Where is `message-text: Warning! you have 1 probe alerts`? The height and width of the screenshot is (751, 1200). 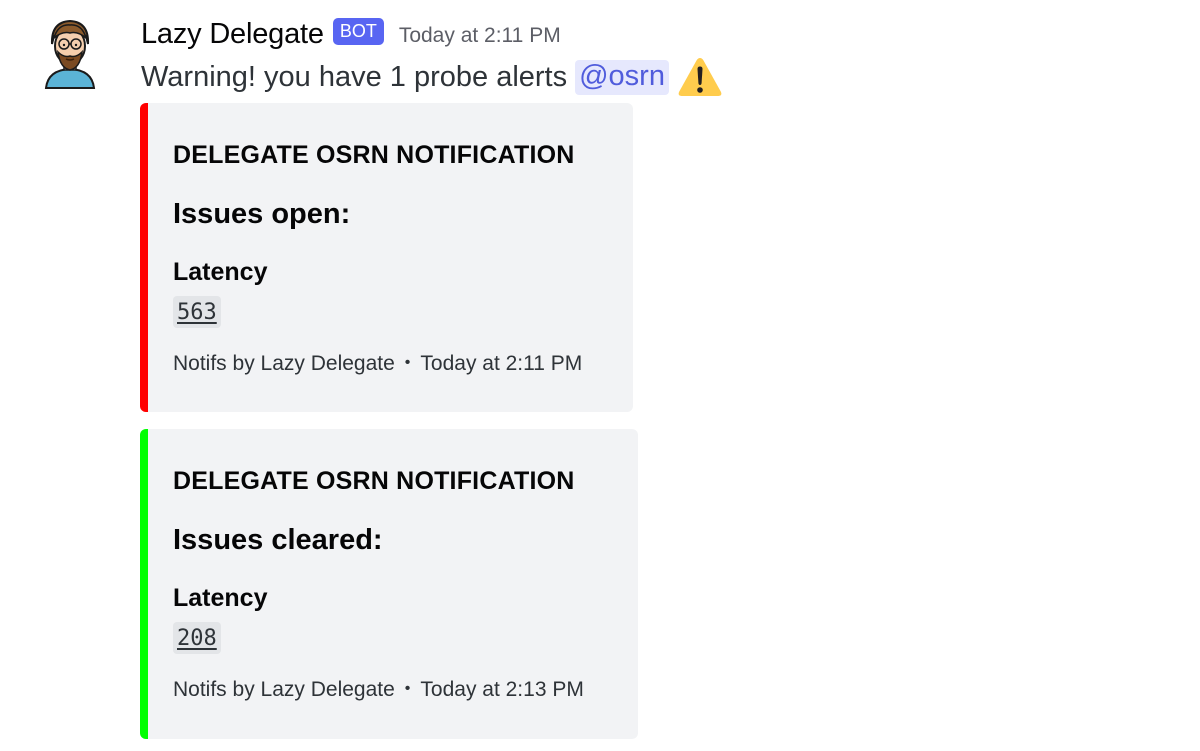
message-text: Warning! you have 1 probe alerts is located at coordinates (354, 76).